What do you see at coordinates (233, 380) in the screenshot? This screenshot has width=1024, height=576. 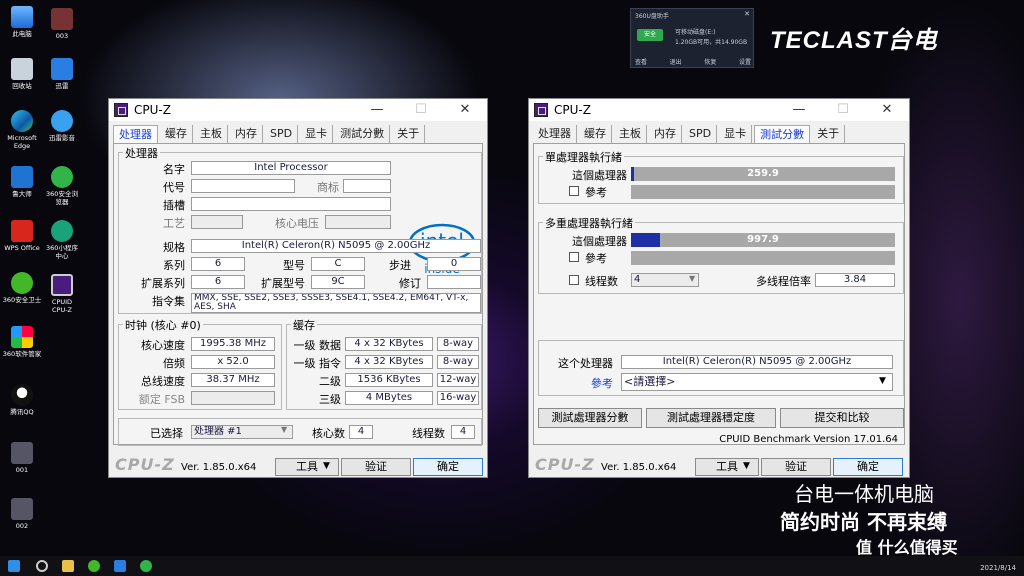 I see `bus-speed-value: 38.37 MHz` at bounding box center [233, 380].